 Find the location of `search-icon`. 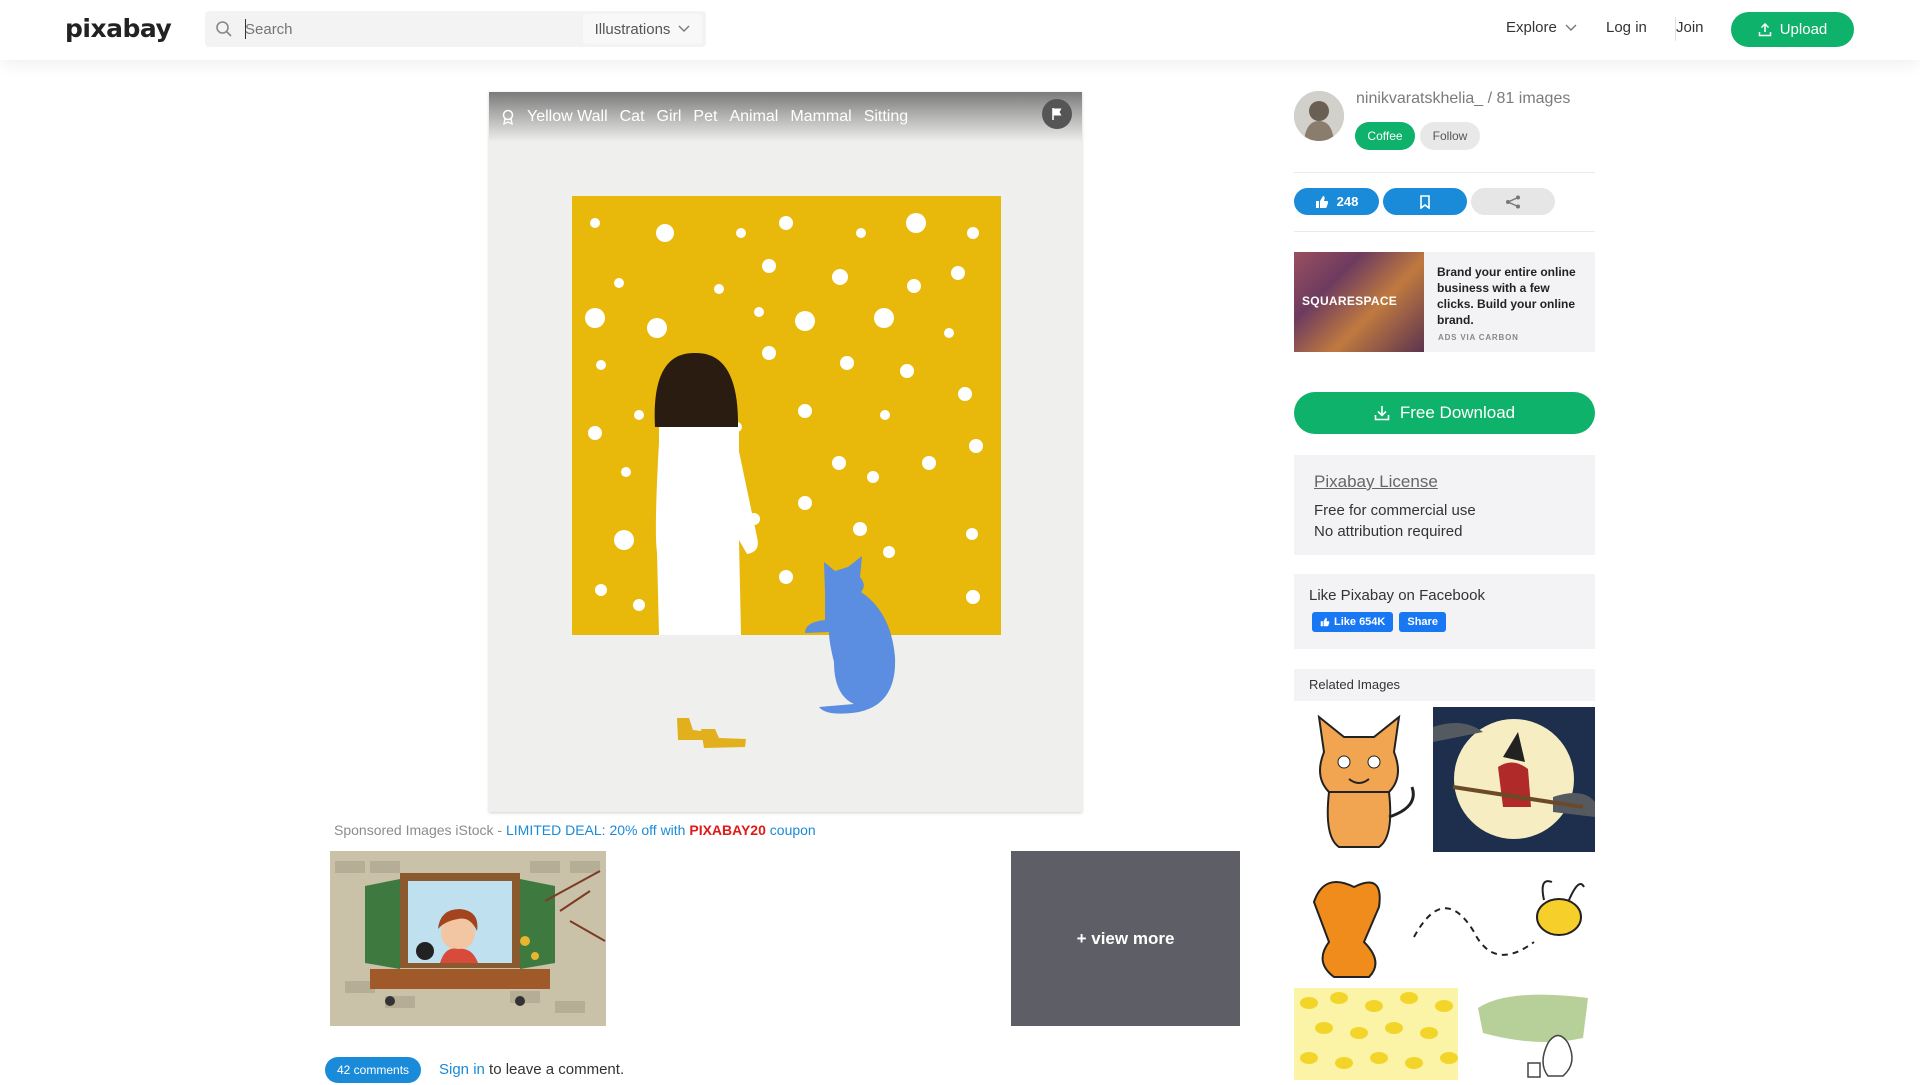

search-icon is located at coordinates (224, 29).